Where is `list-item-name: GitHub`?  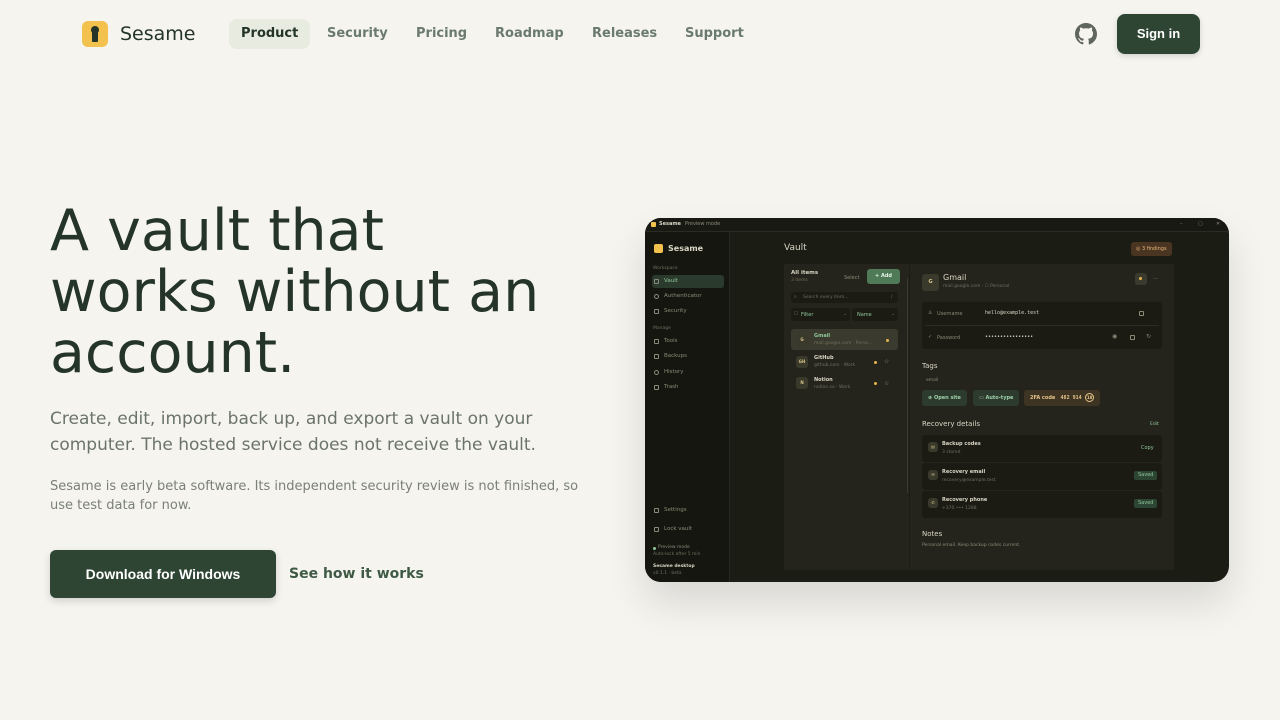
list-item-name: GitHub is located at coordinates (824, 358).